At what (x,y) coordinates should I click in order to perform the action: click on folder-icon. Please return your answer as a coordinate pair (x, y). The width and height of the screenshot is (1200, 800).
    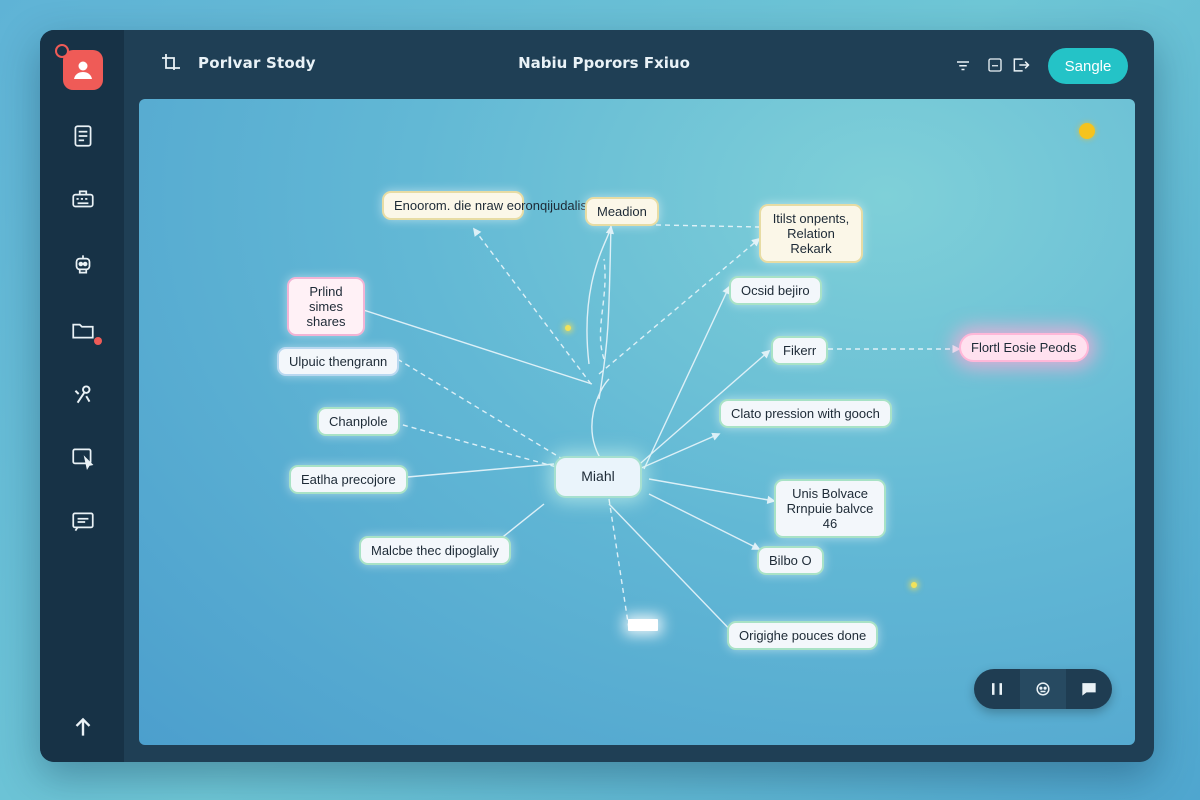
    Looking at the image, I should click on (83, 331).